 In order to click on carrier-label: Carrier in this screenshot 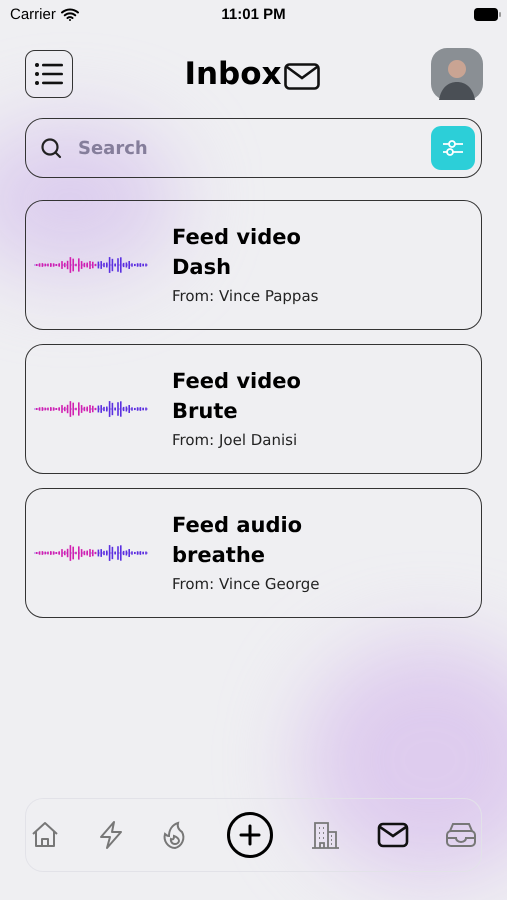, I will do `click(33, 14)`.